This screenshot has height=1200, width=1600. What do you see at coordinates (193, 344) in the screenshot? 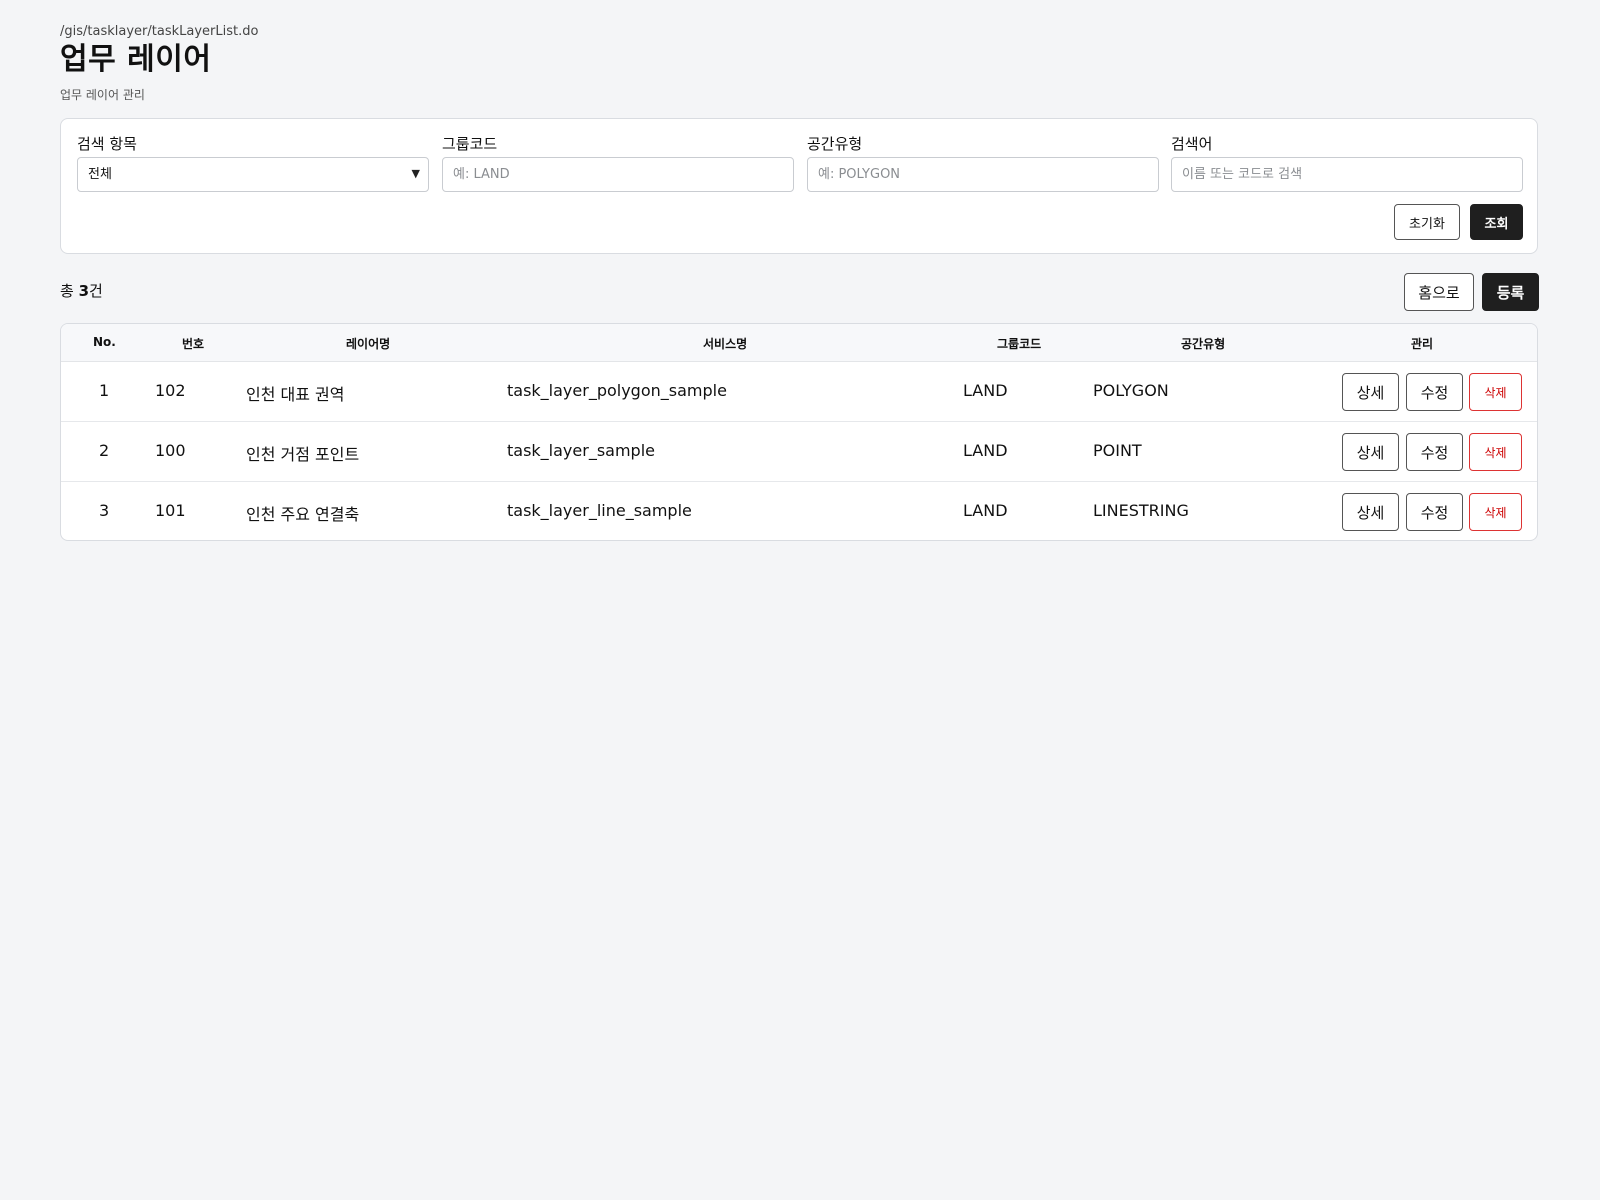
I see `col-header-id: 번호` at bounding box center [193, 344].